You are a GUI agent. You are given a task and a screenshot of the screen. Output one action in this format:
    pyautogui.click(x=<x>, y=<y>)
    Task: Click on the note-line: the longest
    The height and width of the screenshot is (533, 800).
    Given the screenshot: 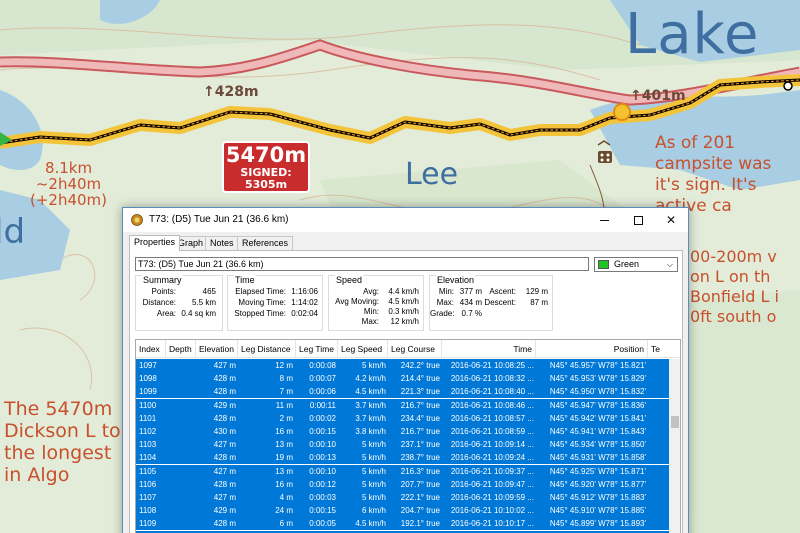 What is the action you would take?
    pyautogui.click(x=58, y=453)
    